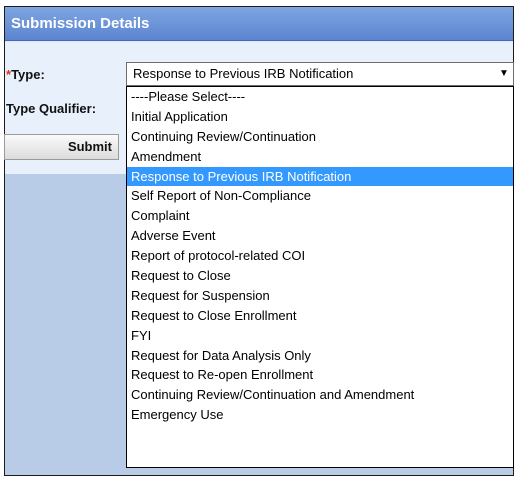  I want to click on dropdown-option-fyi: FYI, so click(320, 336).